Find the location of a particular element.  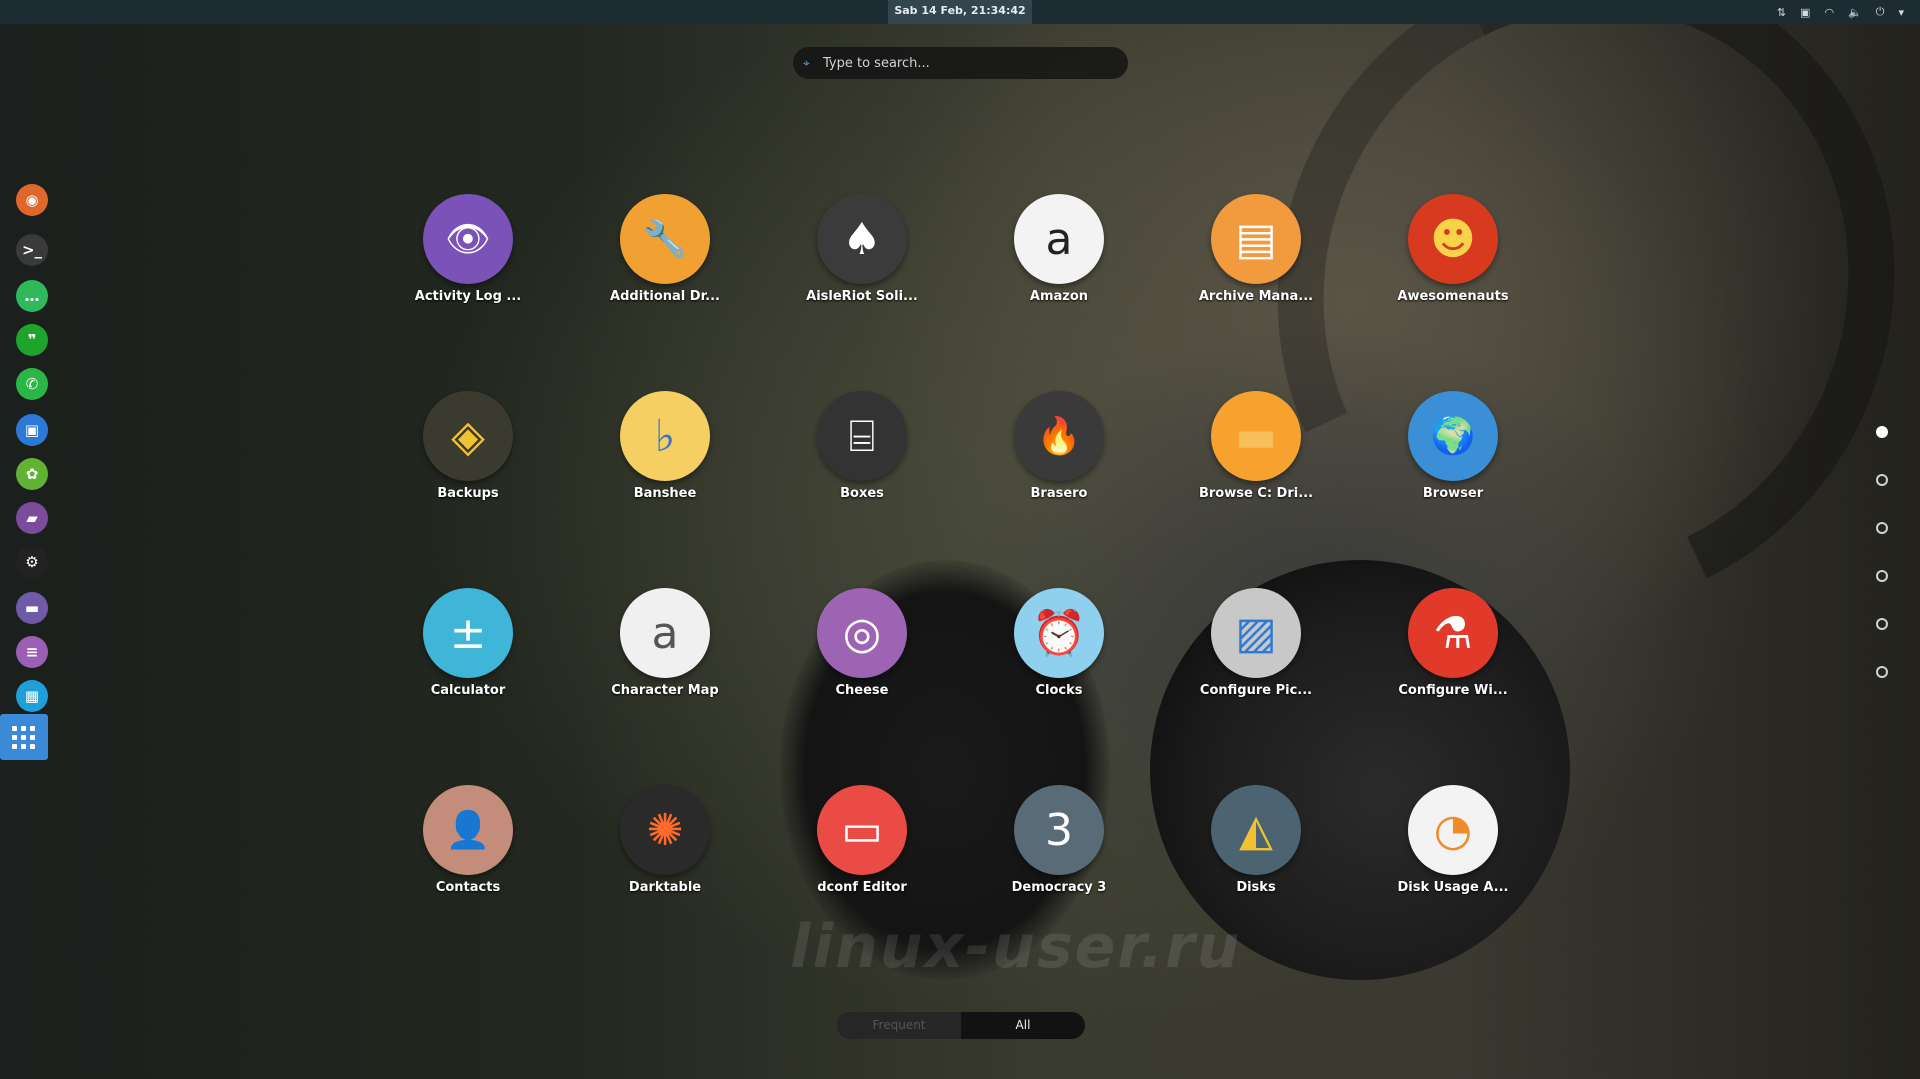

awesomenauts-icon: ☻ is located at coordinates (1453, 239).